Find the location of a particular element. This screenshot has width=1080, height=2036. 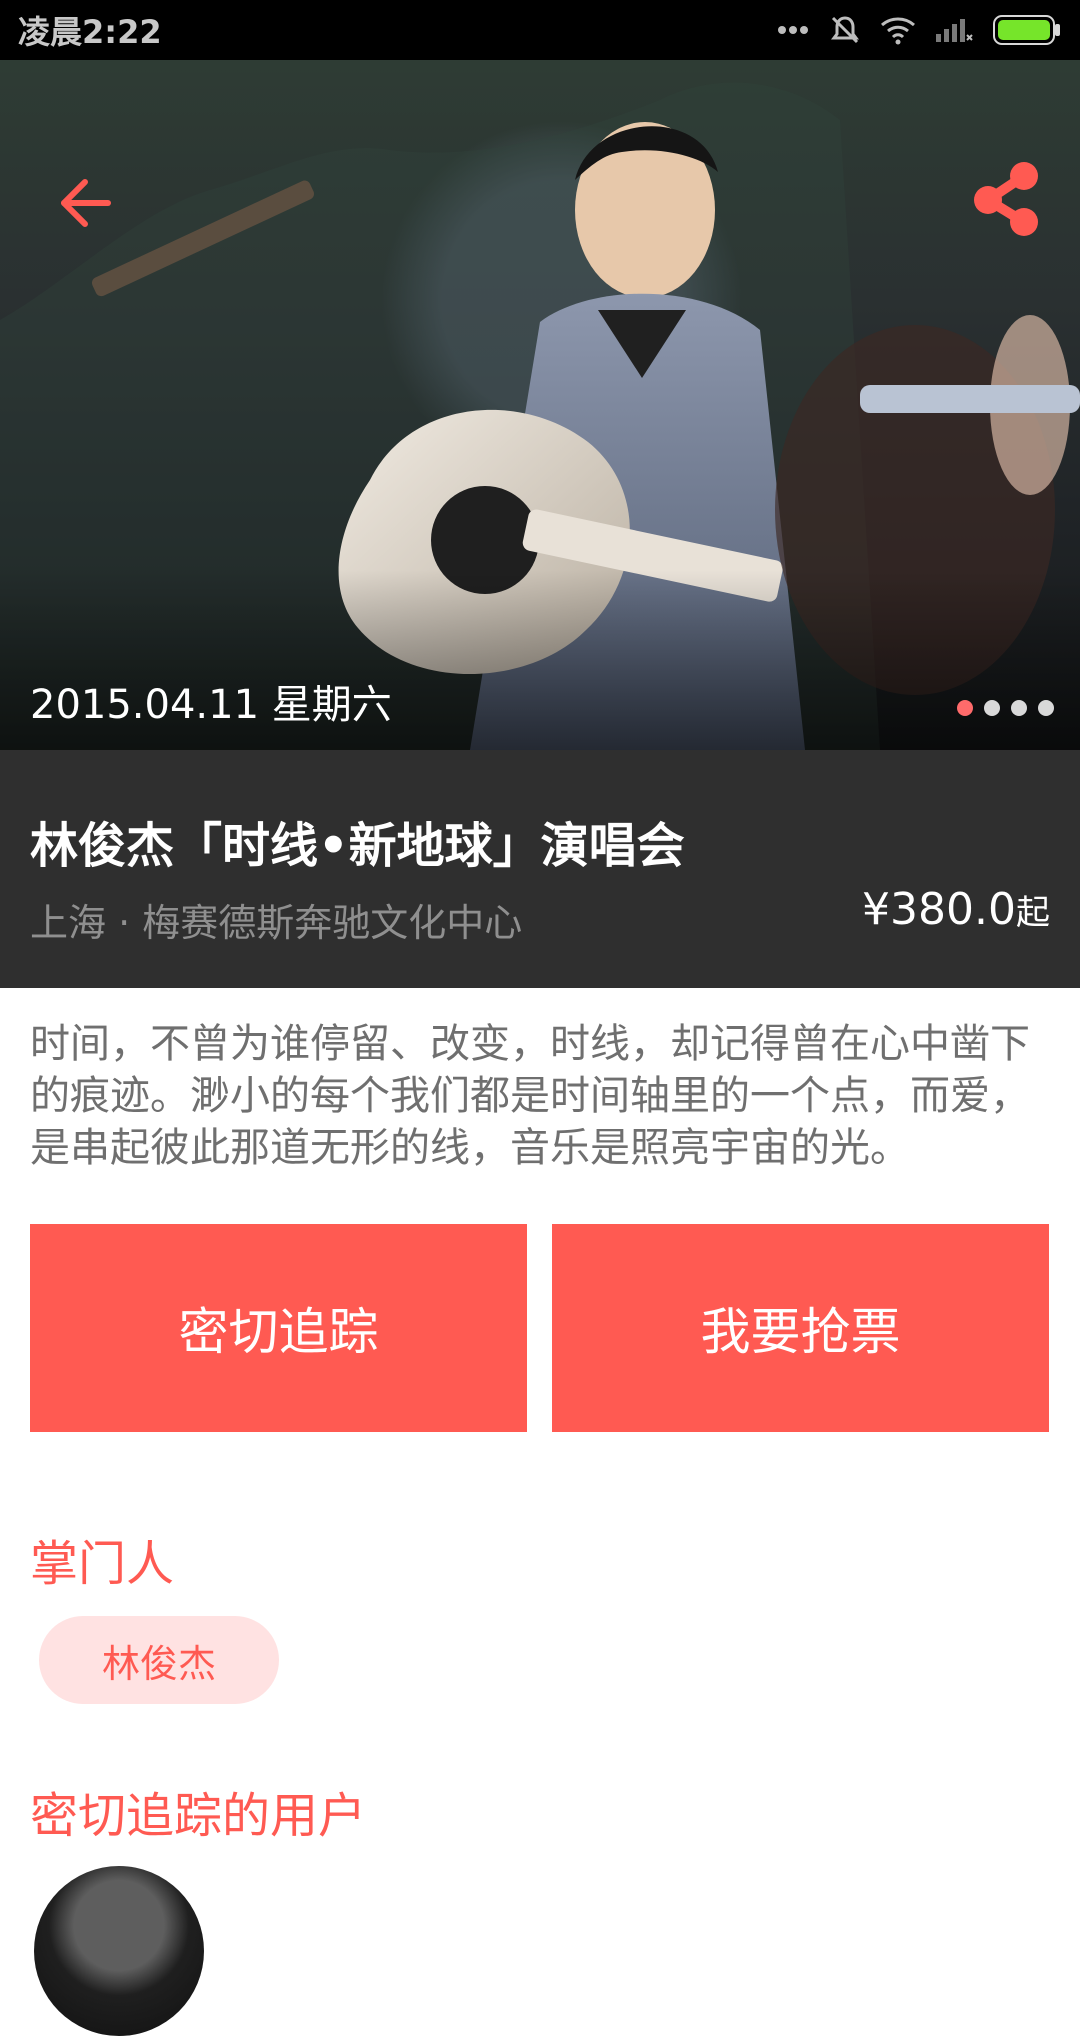

host-chip: 林俊杰 is located at coordinates (159, 1660).